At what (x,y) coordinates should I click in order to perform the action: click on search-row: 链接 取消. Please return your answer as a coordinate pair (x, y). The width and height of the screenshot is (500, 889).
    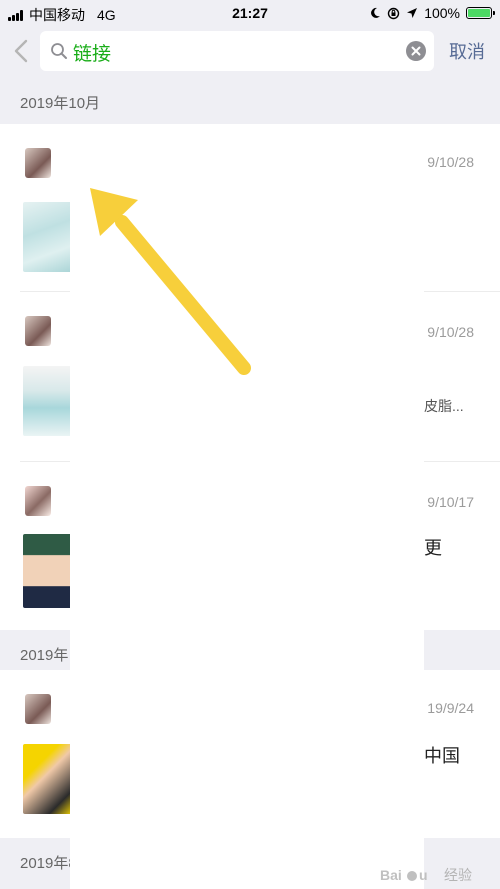
    Looking at the image, I should click on (250, 52).